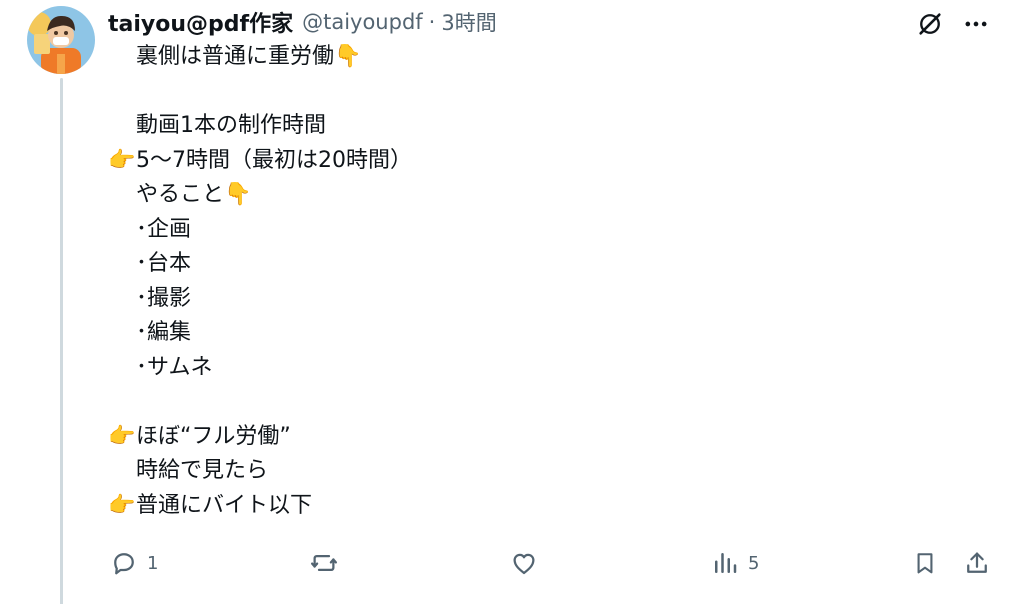  I want to click on tweet-line-text: ･サムネ, so click(174, 367).